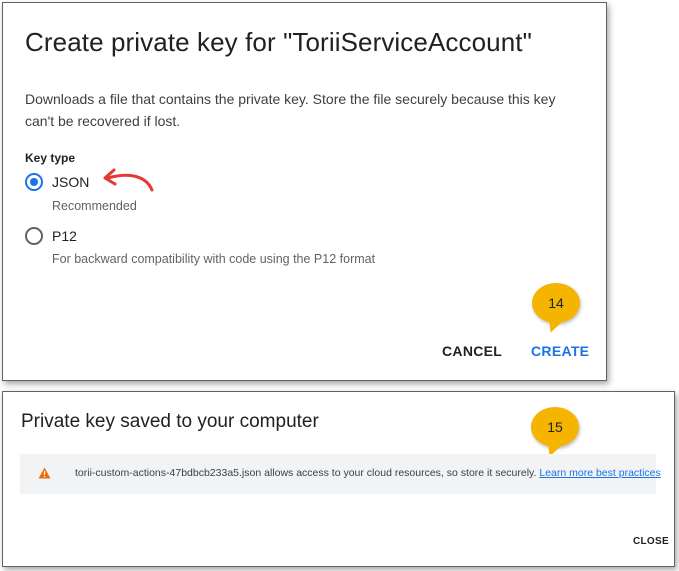  What do you see at coordinates (472, 351) in the screenshot?
I see `cancel-button: CANCEL` at bounding box center [472, 351].